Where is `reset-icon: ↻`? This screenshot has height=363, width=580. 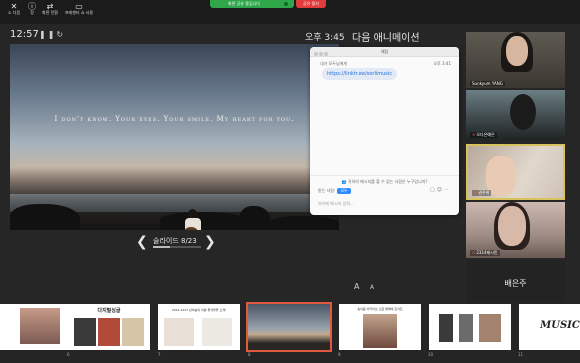 reset-icon: ↻ is located at coordinates (60, 34).